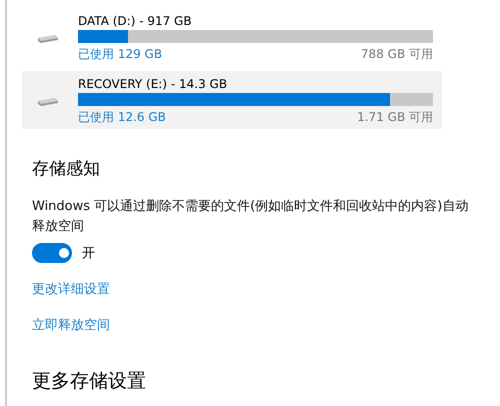 The height and width of the screenshot is (406, 500). Describe the element at coordinates (89, 381) in the screenshot. I see `section-title: 更多存储设置` at that location.